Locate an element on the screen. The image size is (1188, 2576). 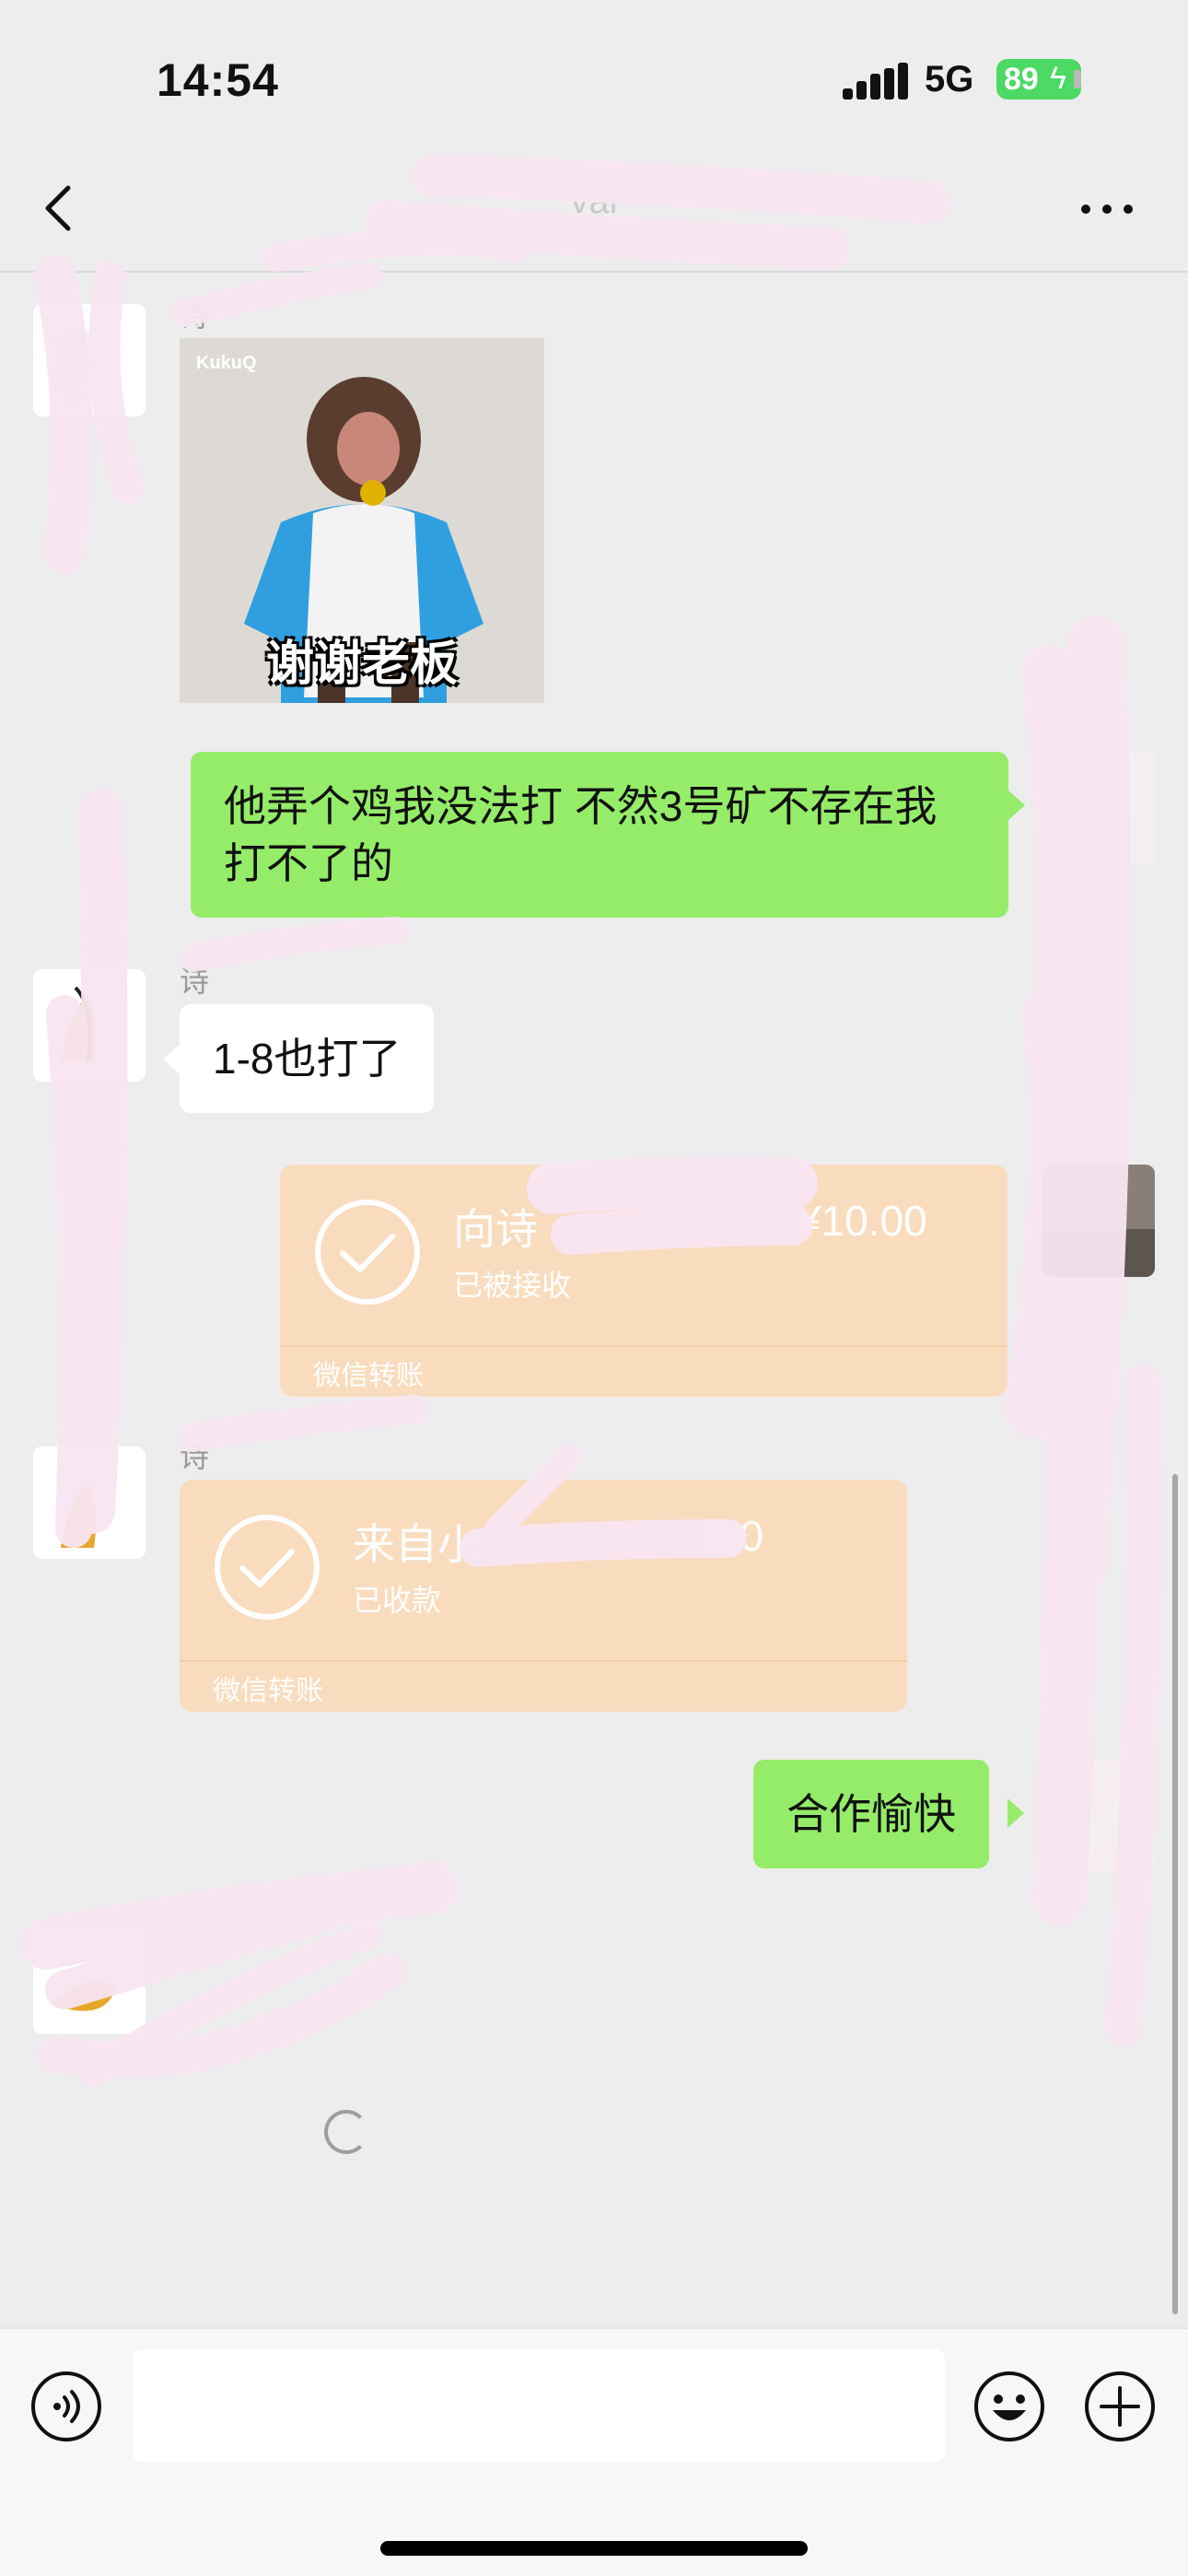
sticker-caption: 谢谢老板 is located at coordinates (361, 664).